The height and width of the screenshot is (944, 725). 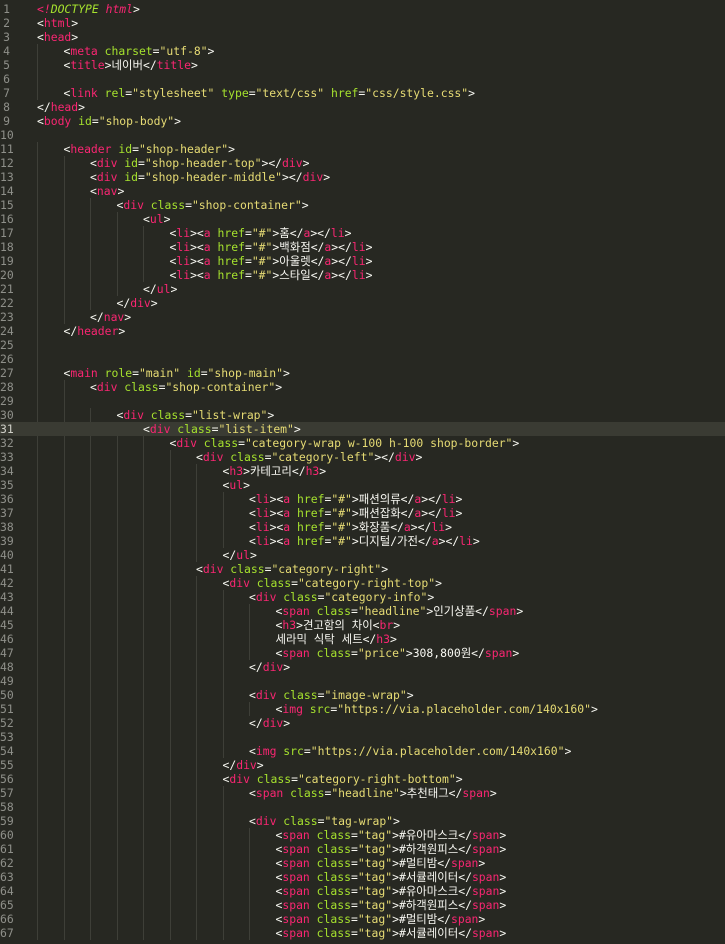 What do you see at coordinates (362, 247) in the screenshot?
I see `code-line: 18 <li><a href="#">백화점</a></li>` at bounding box center [362, 247].